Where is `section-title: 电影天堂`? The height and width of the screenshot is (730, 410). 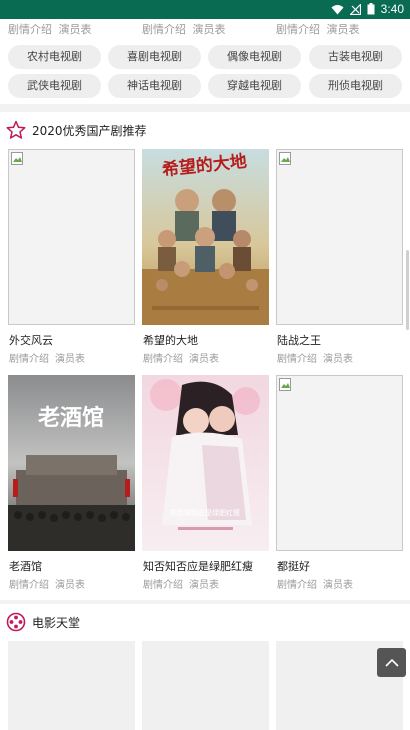 section-title: 电影天堂 is located at coordinates (56, 622).